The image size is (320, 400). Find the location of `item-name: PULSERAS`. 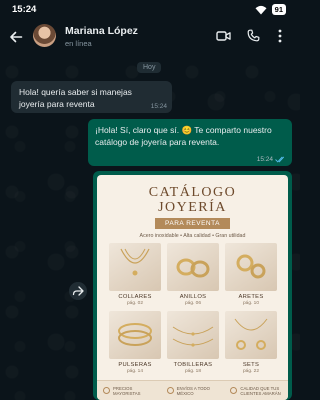

item-name: PULSERAS is located at coordinates (135, 365).